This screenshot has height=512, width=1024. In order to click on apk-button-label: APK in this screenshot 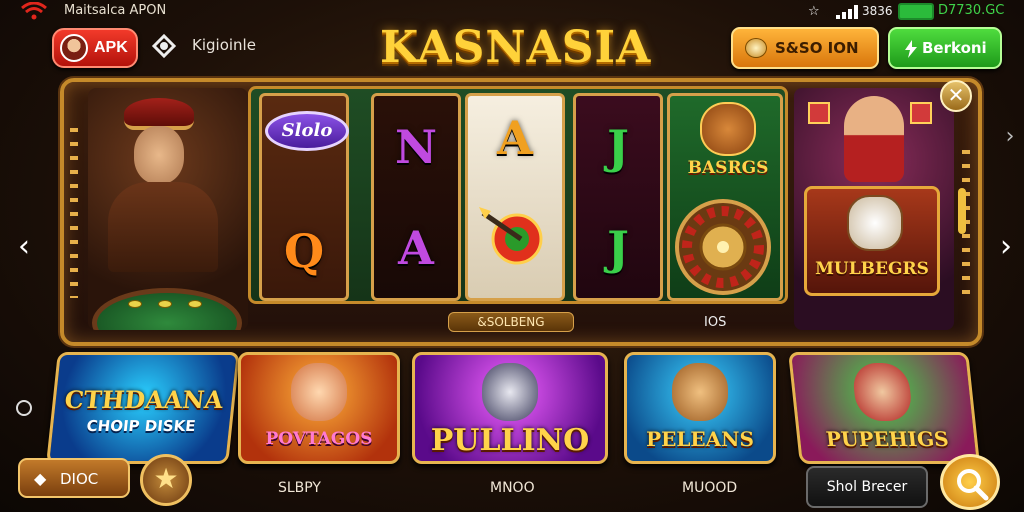, I will do `click(111, 47)`.